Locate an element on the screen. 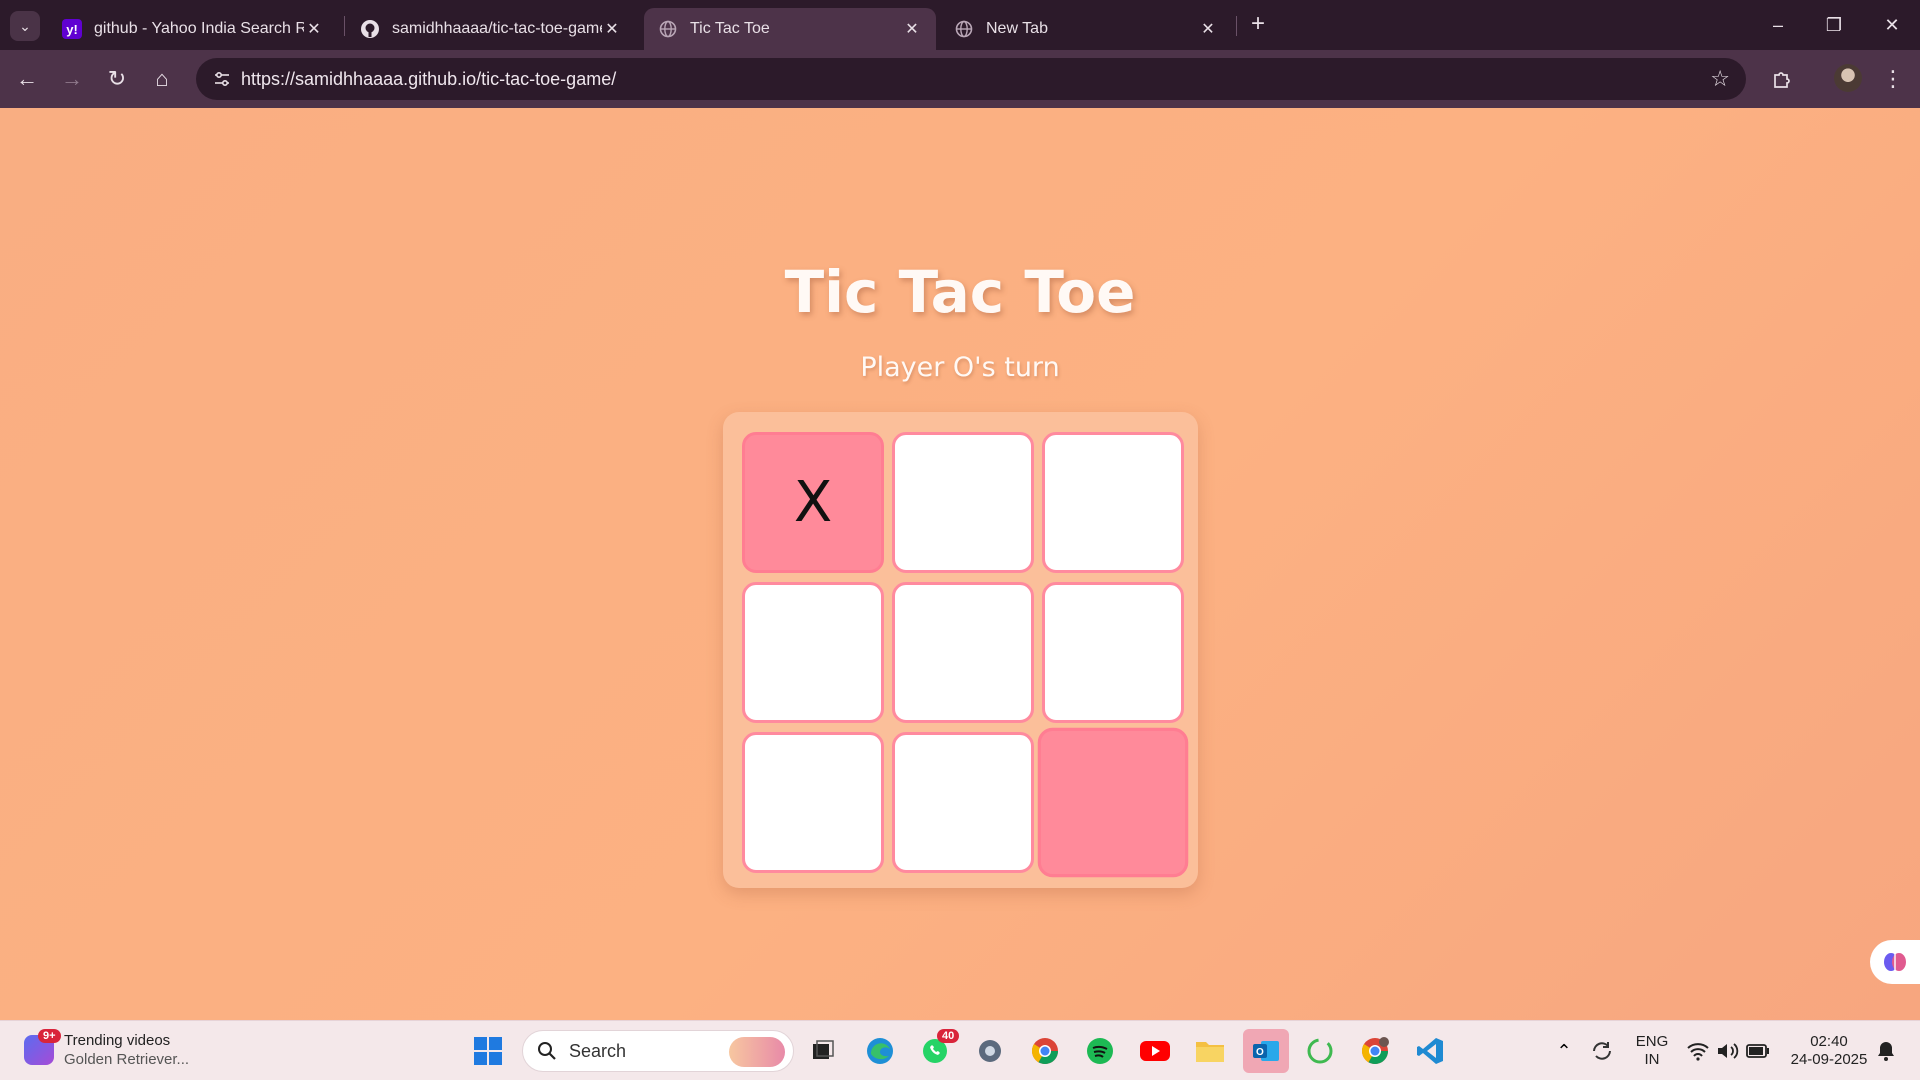 Image resolution: width=1920 pixels, height=1080 pixels. tab-github: samidhhaaaa/tic-tac-toe-game ✕ is located at coordinates (491, 29).